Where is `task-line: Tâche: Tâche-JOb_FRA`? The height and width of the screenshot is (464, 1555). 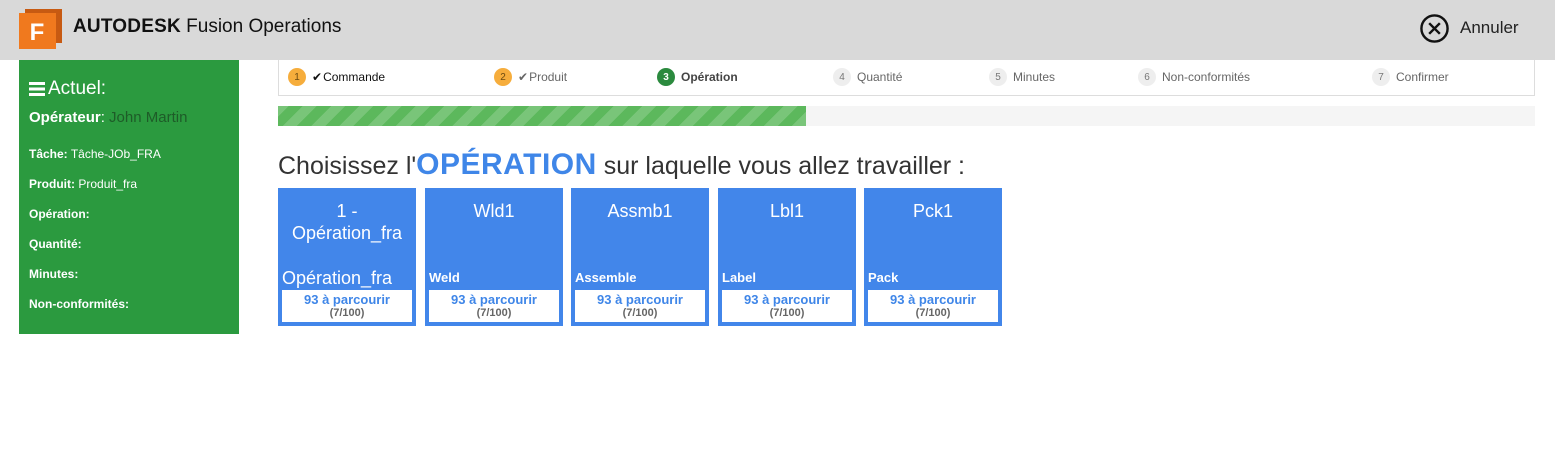 task-line: Tâche: Tâche-JOb_FRA is located at coordinates (95, 154).